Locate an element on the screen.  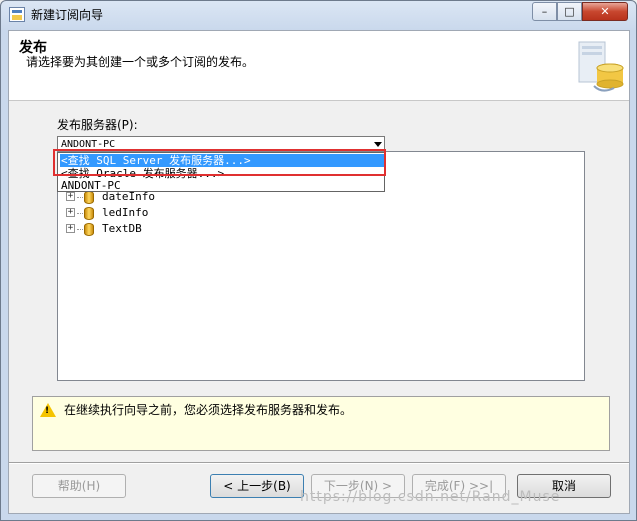
message-panel: ! 在继续执行向导之前，您必须选择发布服务器和发布。 is located at coordinates (321, 423).